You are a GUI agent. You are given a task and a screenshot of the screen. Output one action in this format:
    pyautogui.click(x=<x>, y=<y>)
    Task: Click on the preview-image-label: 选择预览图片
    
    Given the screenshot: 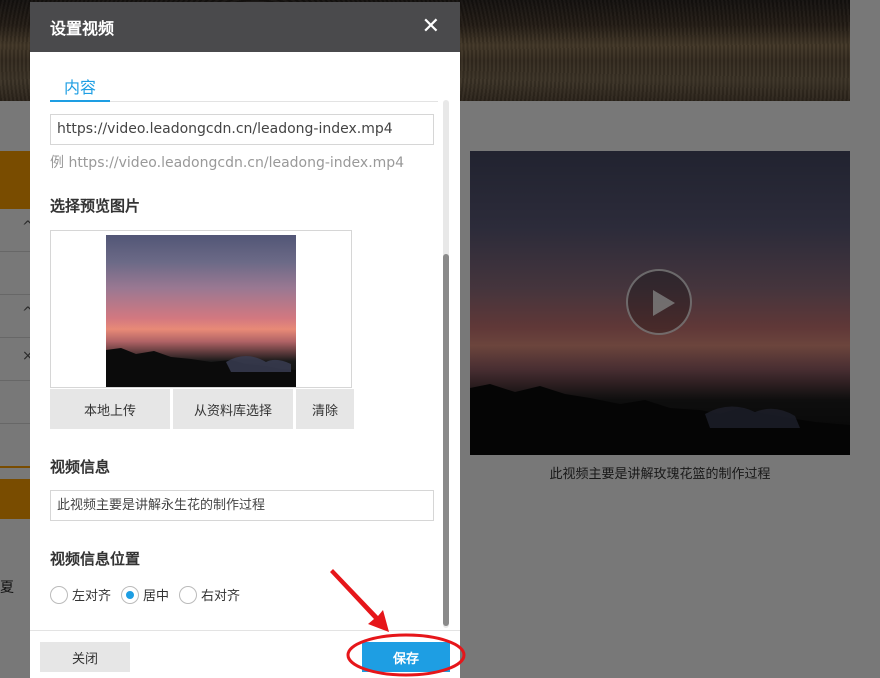 What is the action you would take?
    pyautogui.click(x=95, y=206)
    